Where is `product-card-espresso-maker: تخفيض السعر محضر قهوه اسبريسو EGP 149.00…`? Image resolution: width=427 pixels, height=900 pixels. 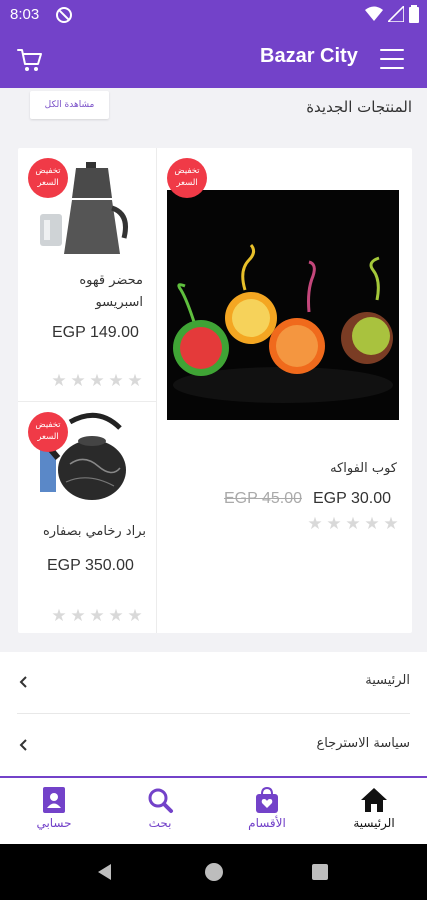
product-card-espresso-maker: تخفيض السعر محضر قهوه اسبريسو EGP 149.00… is located at coordinates (87, 274).